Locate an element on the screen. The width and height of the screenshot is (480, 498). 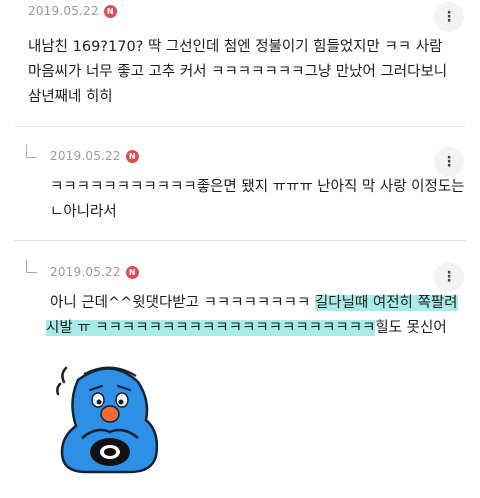
highlighted-text: 시발 ㅠ ㅋㅋㅋㅋㅋㅋㅋㅋㅋㅋㅋㅋㅋㅋㅋㅋㅋㅋㅋㅋㅋ is located at coordinates (211, 328).